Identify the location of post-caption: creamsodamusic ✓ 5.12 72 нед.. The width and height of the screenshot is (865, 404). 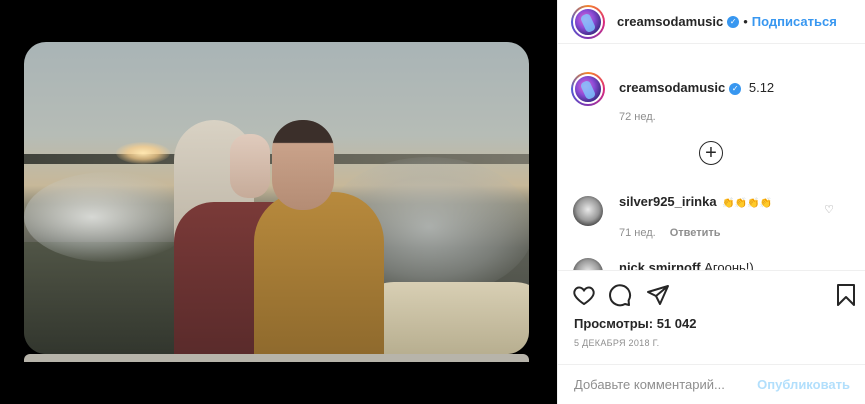
(711, 97).